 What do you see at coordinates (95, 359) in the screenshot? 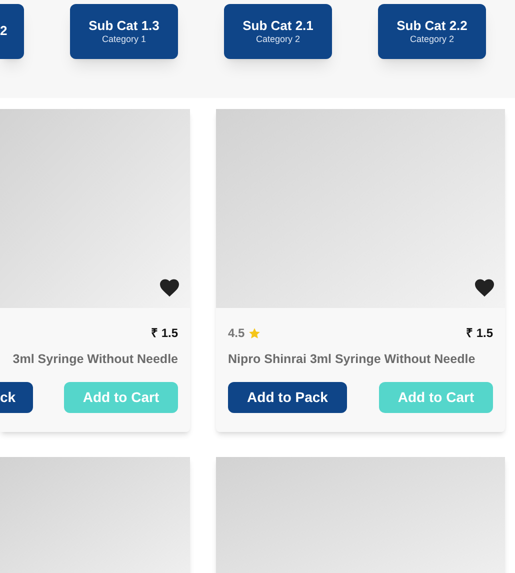
I see `product-name: 3ml Syringe Without Needle` at bounding box center [95, 359].